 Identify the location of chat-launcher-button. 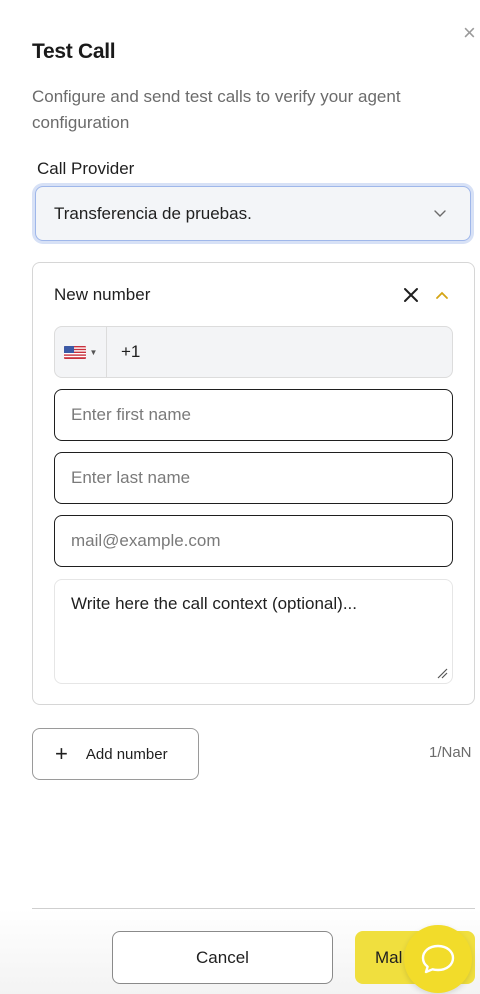
(438, 959).